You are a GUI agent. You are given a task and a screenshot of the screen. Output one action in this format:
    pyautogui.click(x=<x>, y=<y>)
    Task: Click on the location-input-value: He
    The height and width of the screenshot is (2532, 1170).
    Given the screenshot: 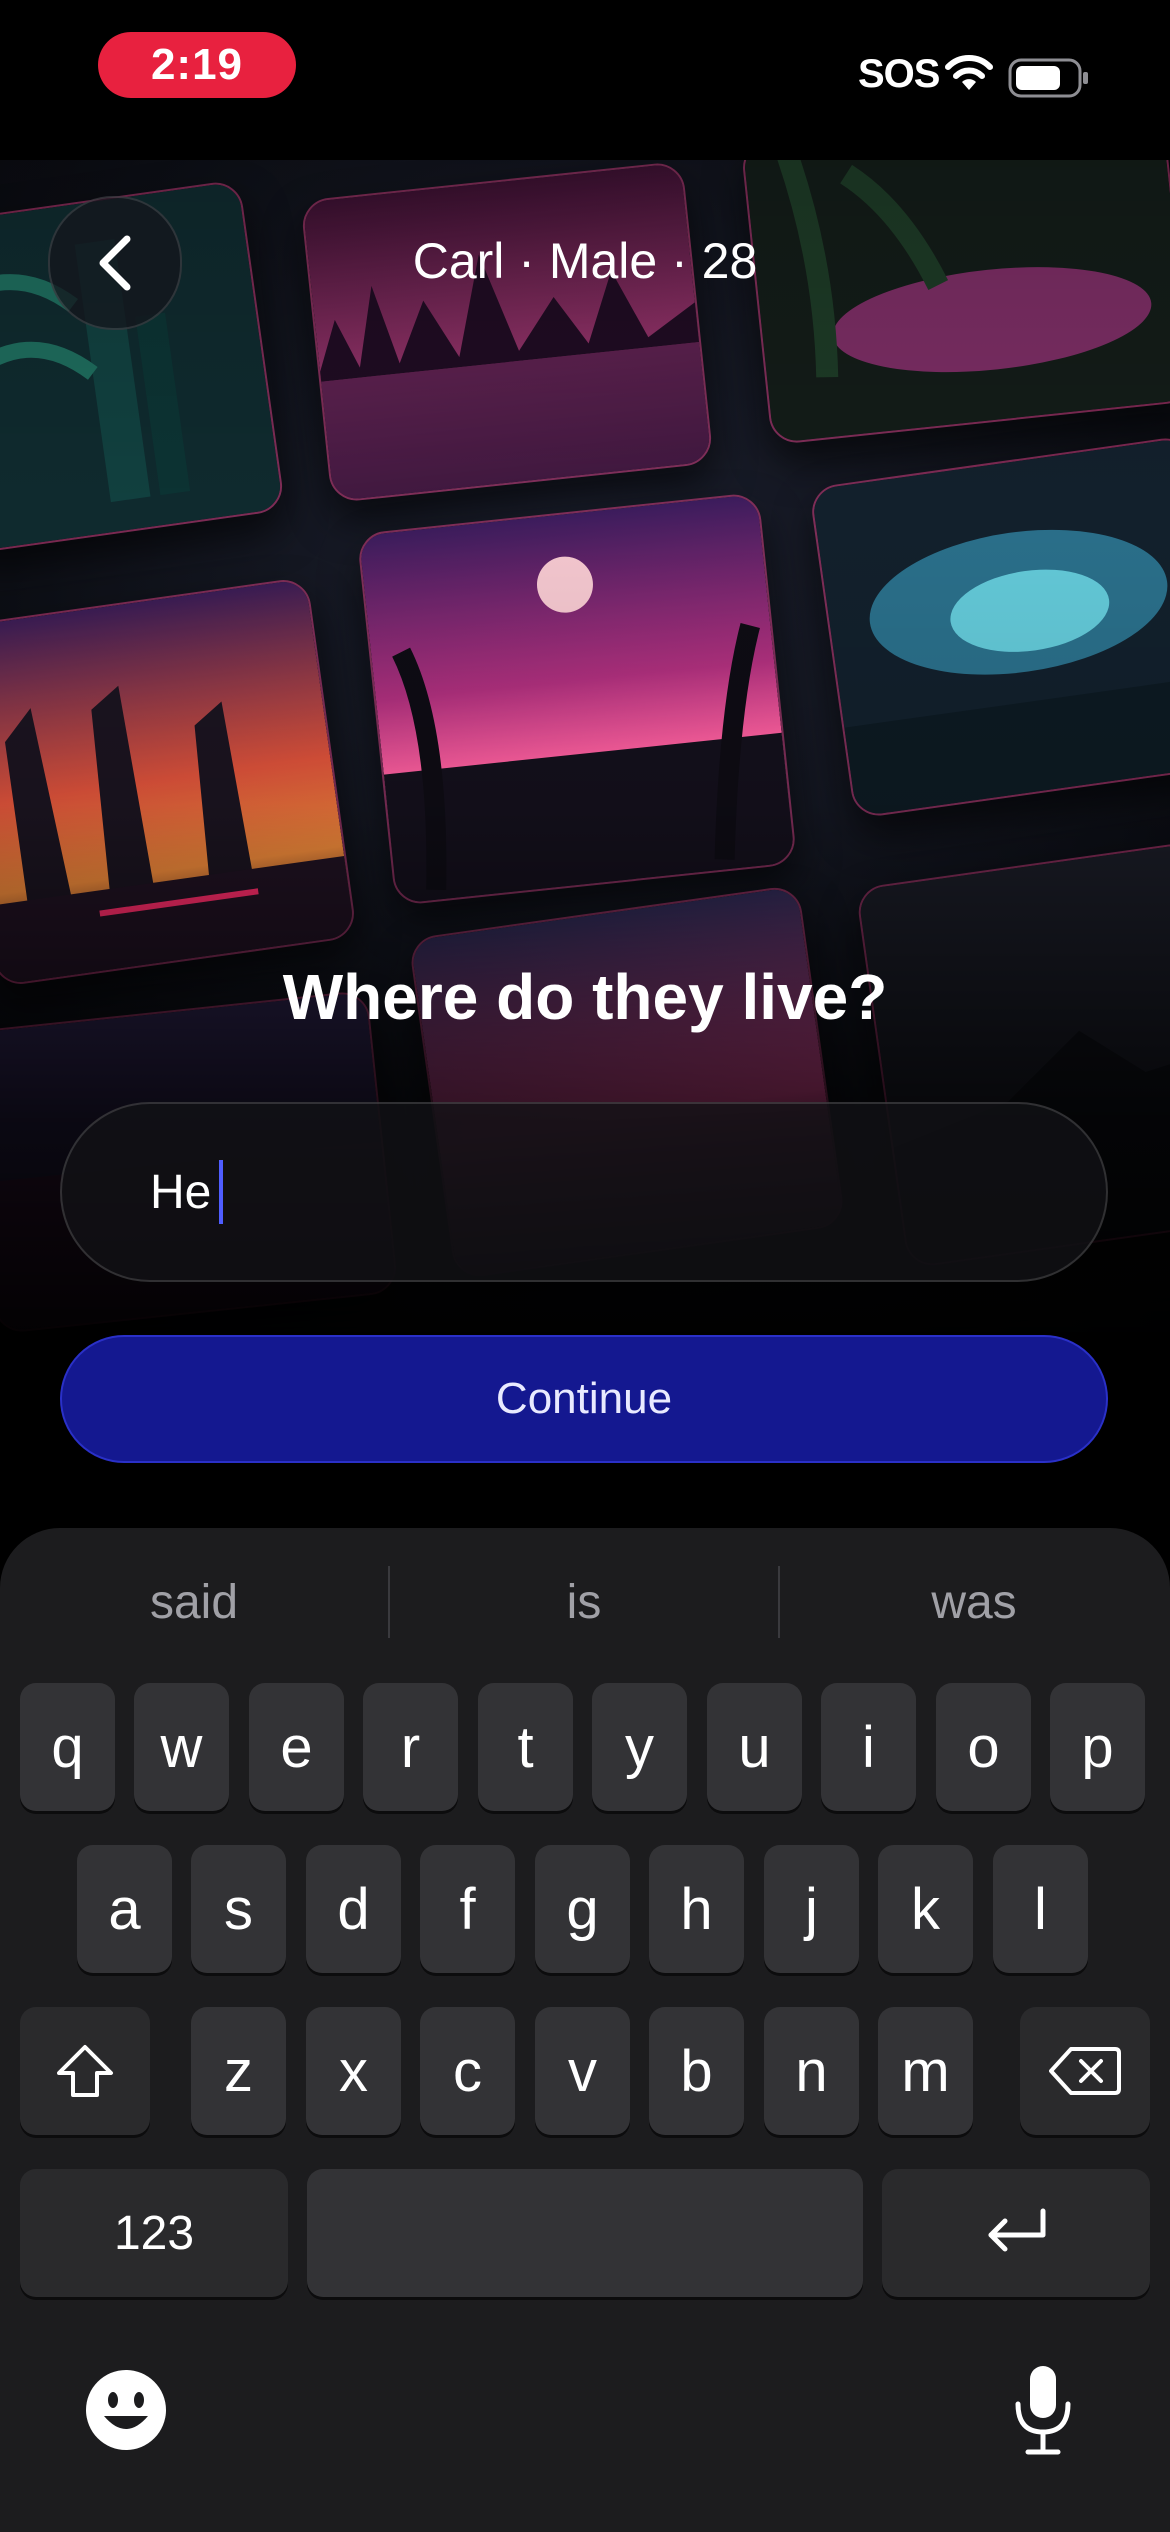 What is the action you would take?
    pyautogui.click(x=181, y=1192)
    